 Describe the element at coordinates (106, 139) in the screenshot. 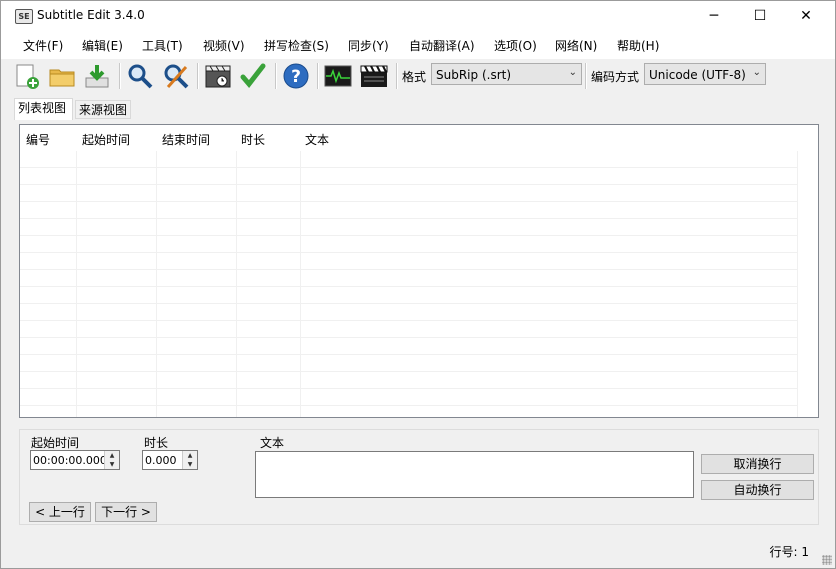

I see `column-header-start-time: 起始时间` at that location.